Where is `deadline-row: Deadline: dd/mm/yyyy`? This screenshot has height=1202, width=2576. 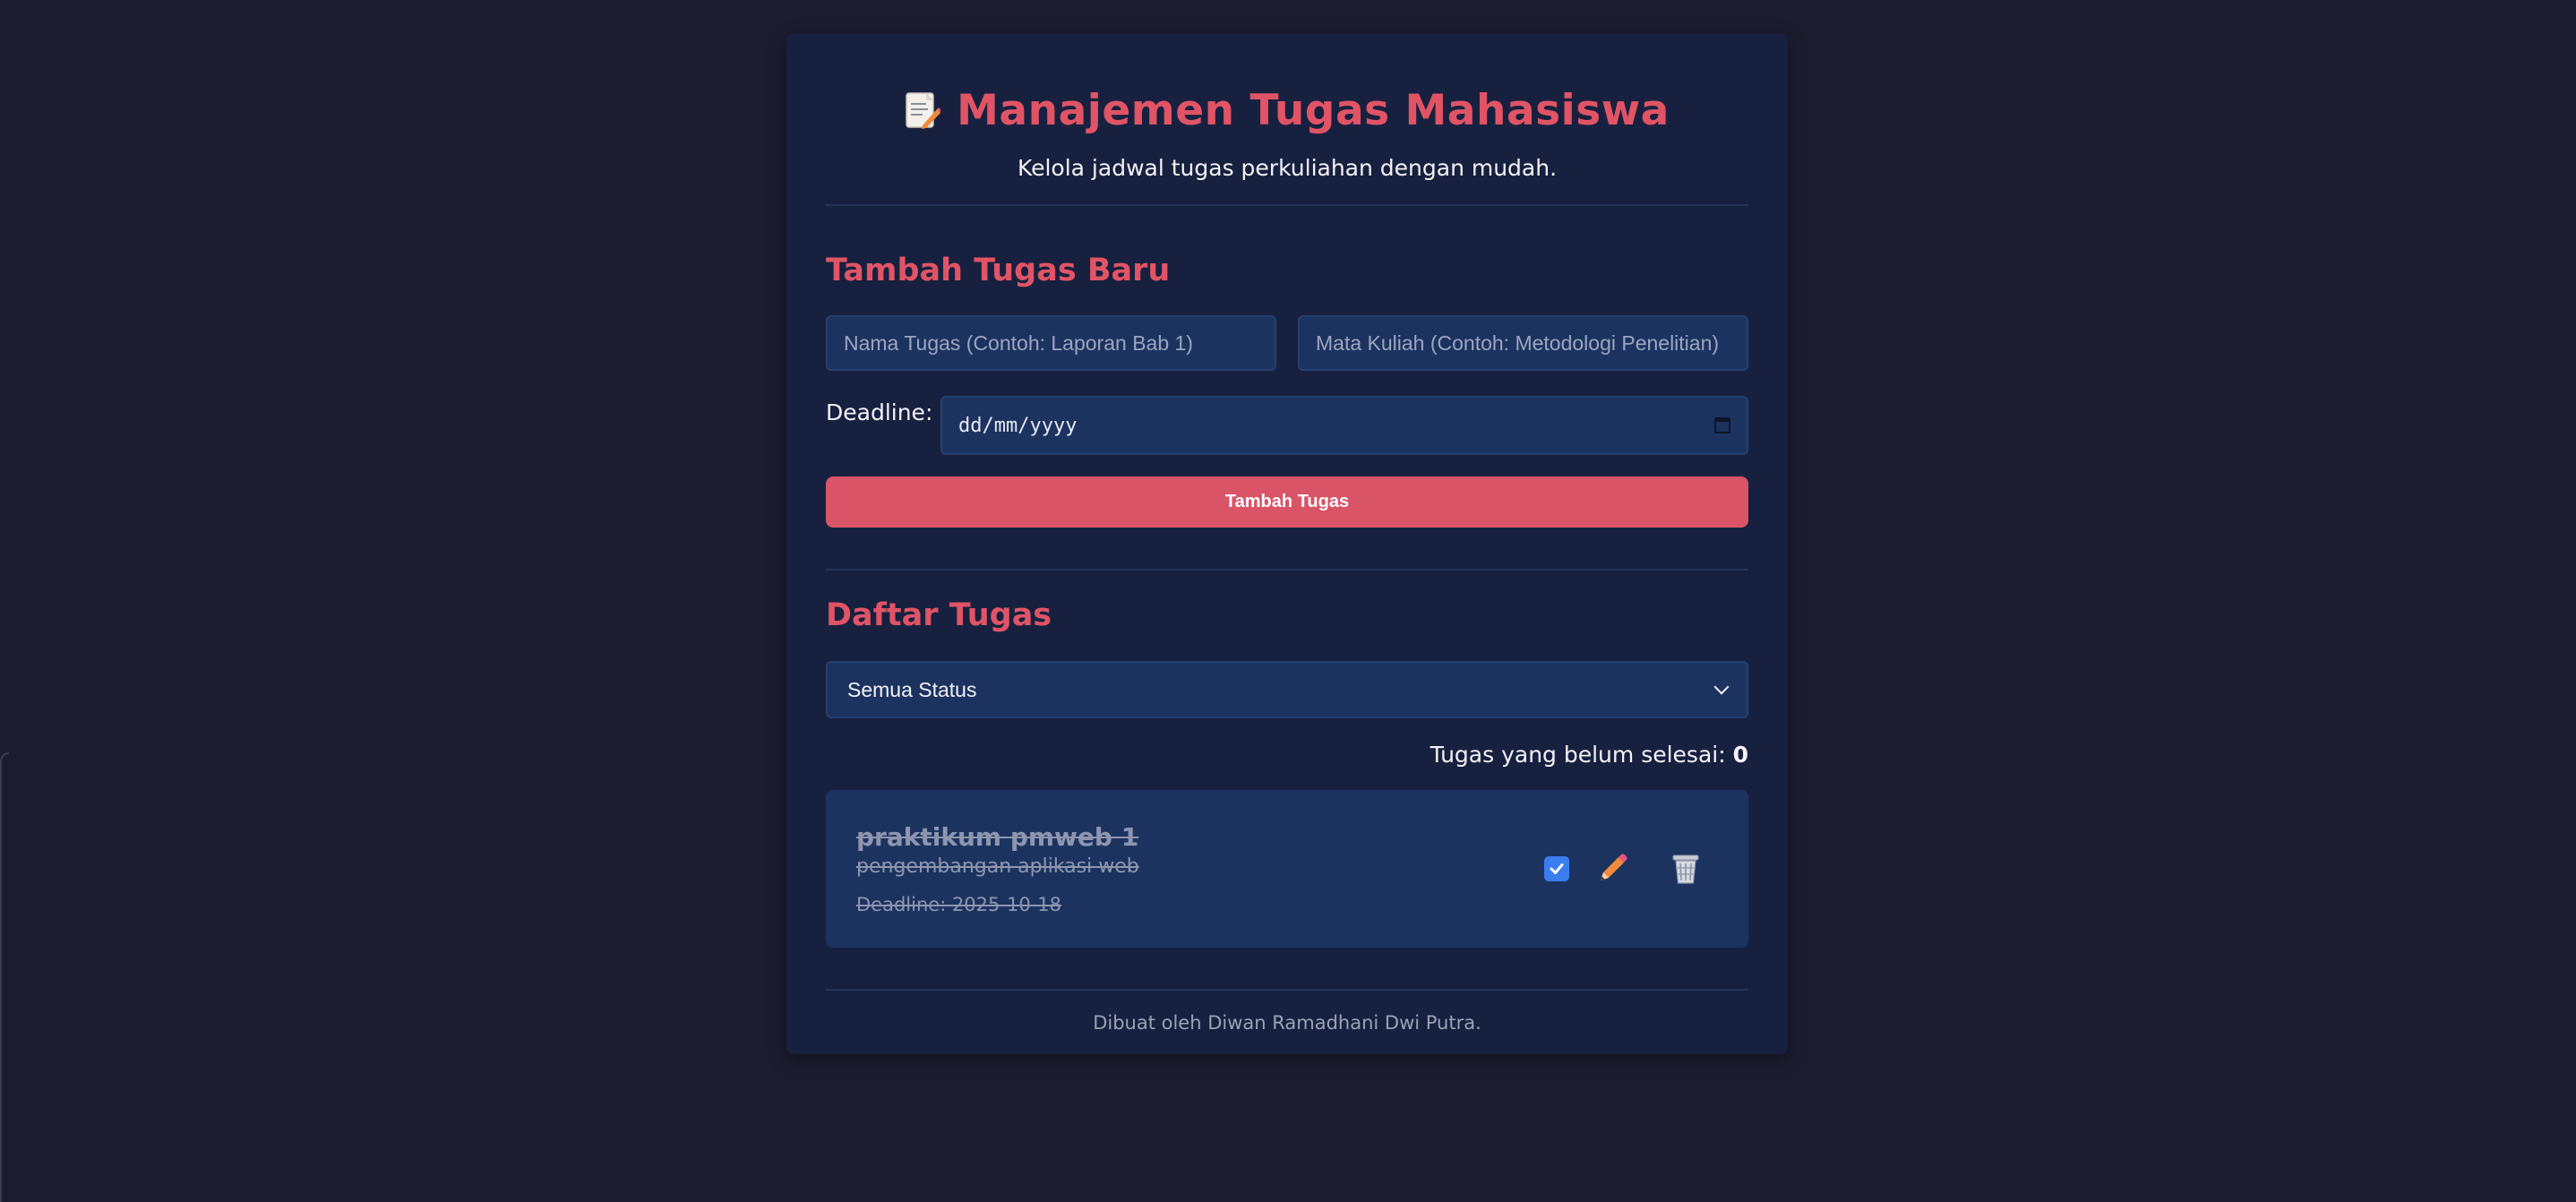
deadline-row: Deadline: dd/mm/yyyy is located at coordinates (1287, 425).